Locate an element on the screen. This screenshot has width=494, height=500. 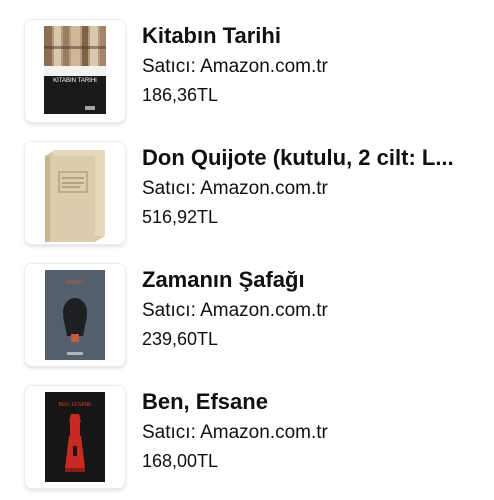
cover-title-text: ŞAFAĞI is located at coordinates (75, 282).